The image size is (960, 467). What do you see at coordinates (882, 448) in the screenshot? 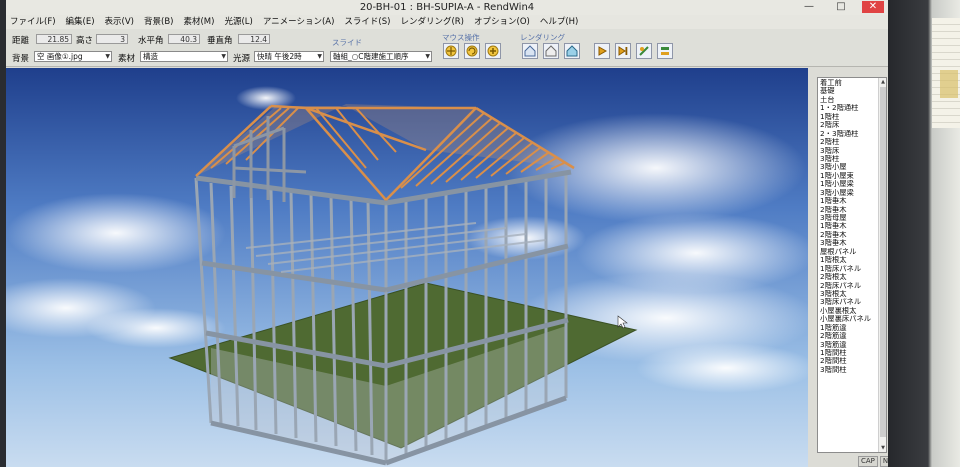
I see `scroll-down-icon: ▼` at bounding box center [882, 448].